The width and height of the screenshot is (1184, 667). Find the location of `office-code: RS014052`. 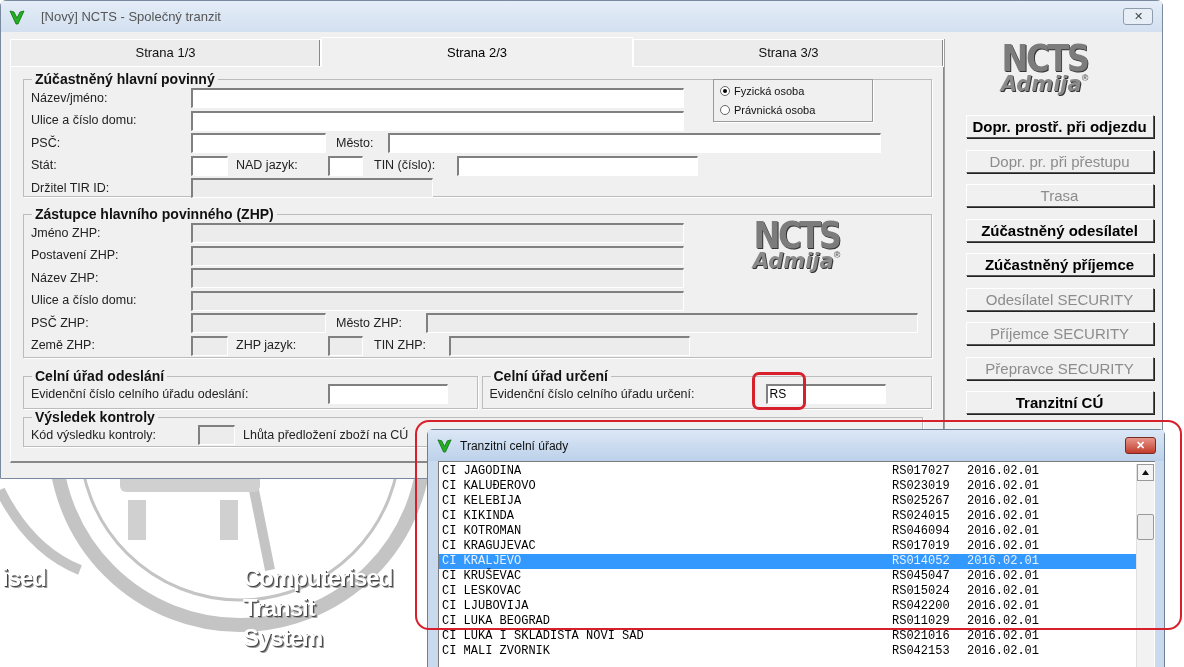

office-code: RS014052 is located at coordinates (921, 561).